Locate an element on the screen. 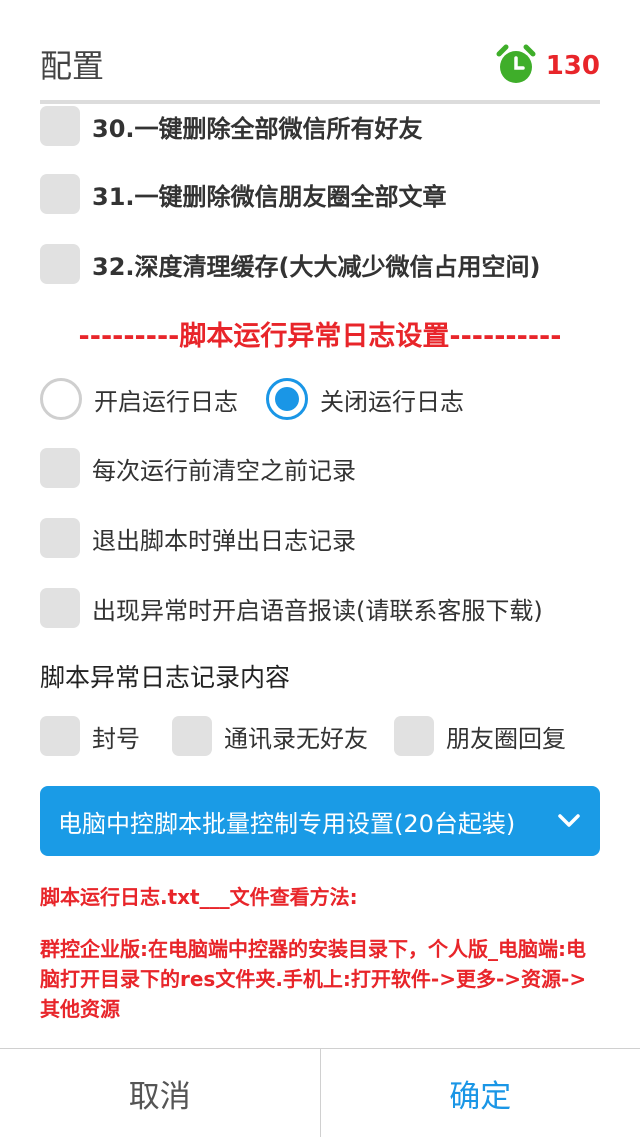  log-section-title: ---------脚本运行异常日志设置---------- is located at coordinates (320, 333).